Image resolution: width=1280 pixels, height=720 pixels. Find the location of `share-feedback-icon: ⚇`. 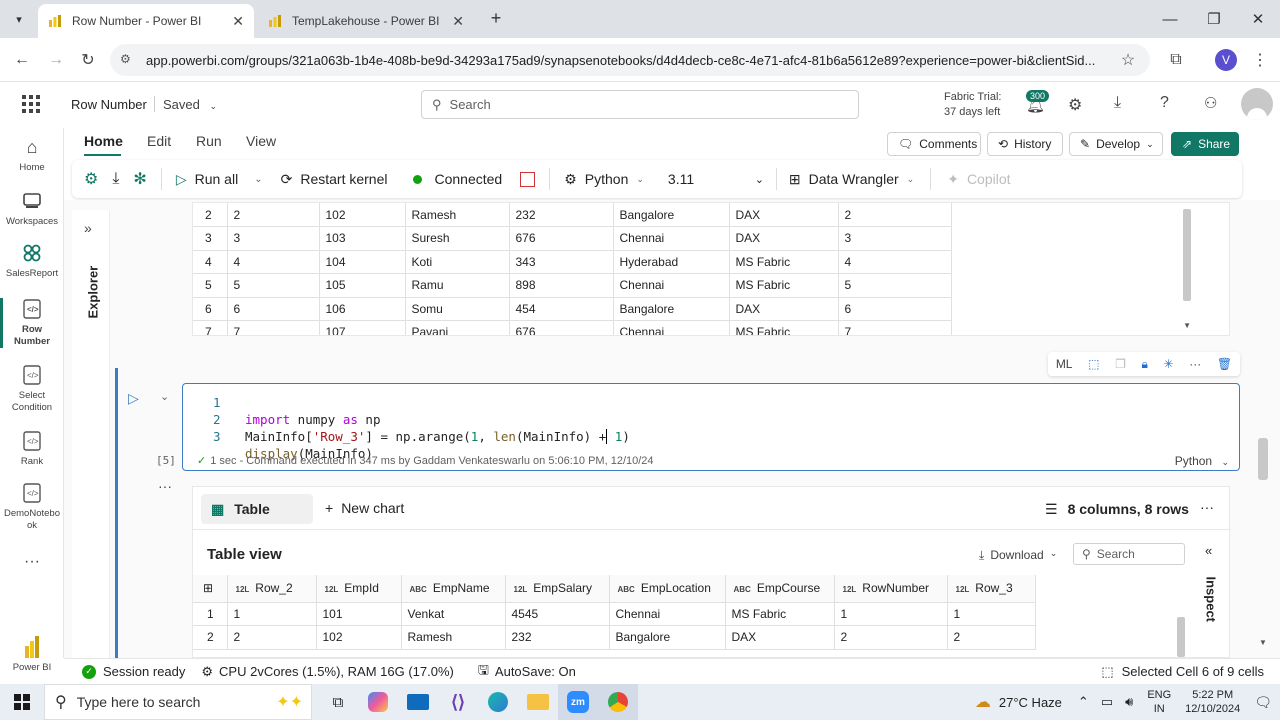

share-feedback-icon: ⚇ is located at coordinates (1210, 103).